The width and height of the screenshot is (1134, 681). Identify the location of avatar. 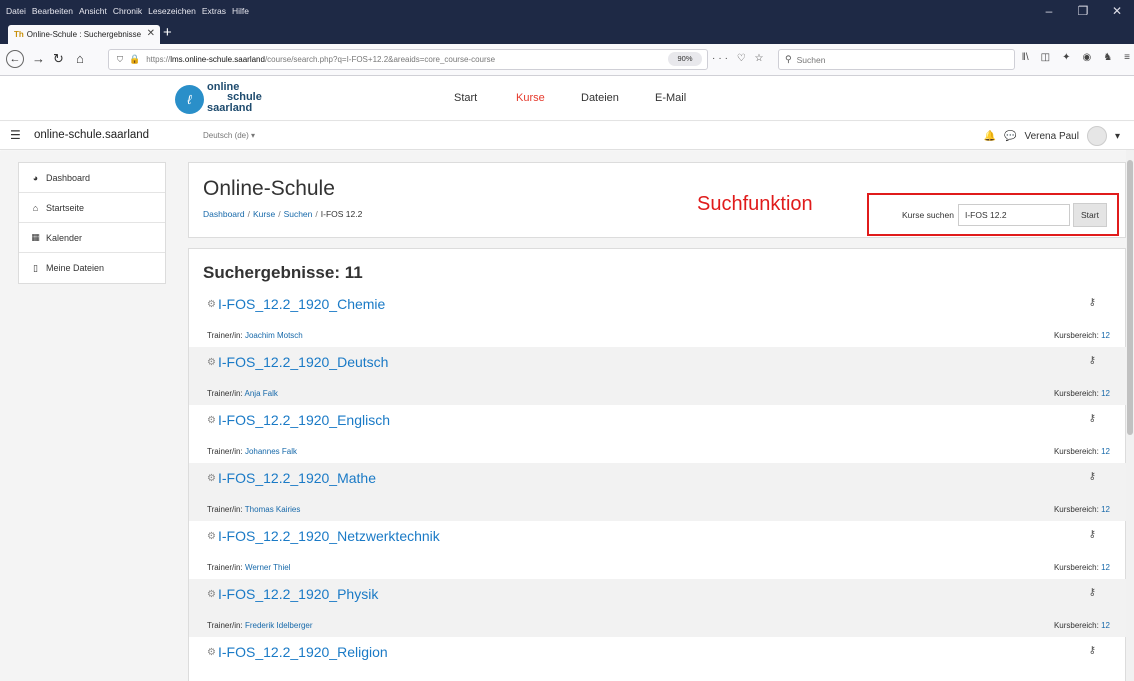
(1096, 136).